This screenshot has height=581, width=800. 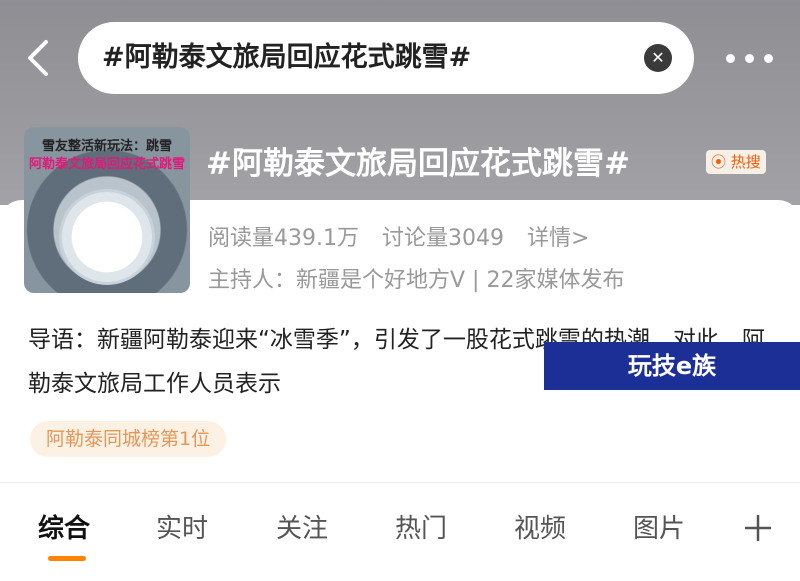 What do you see at coordinates (400, 482) in the screenshot?
I see `divider` at bounding box center [400, 482].